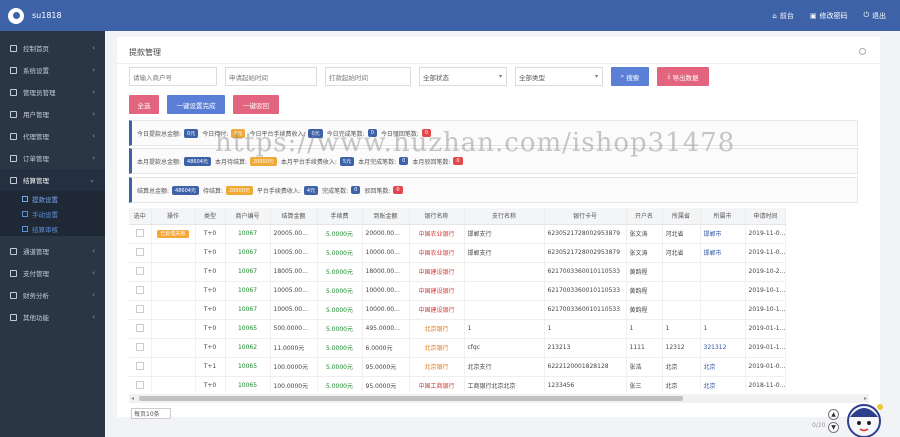  Describe the element at coordinates (52, 198) in the screenshot. I see `sidebar-subitem-withdraw-settings: 提款设置` at that location.